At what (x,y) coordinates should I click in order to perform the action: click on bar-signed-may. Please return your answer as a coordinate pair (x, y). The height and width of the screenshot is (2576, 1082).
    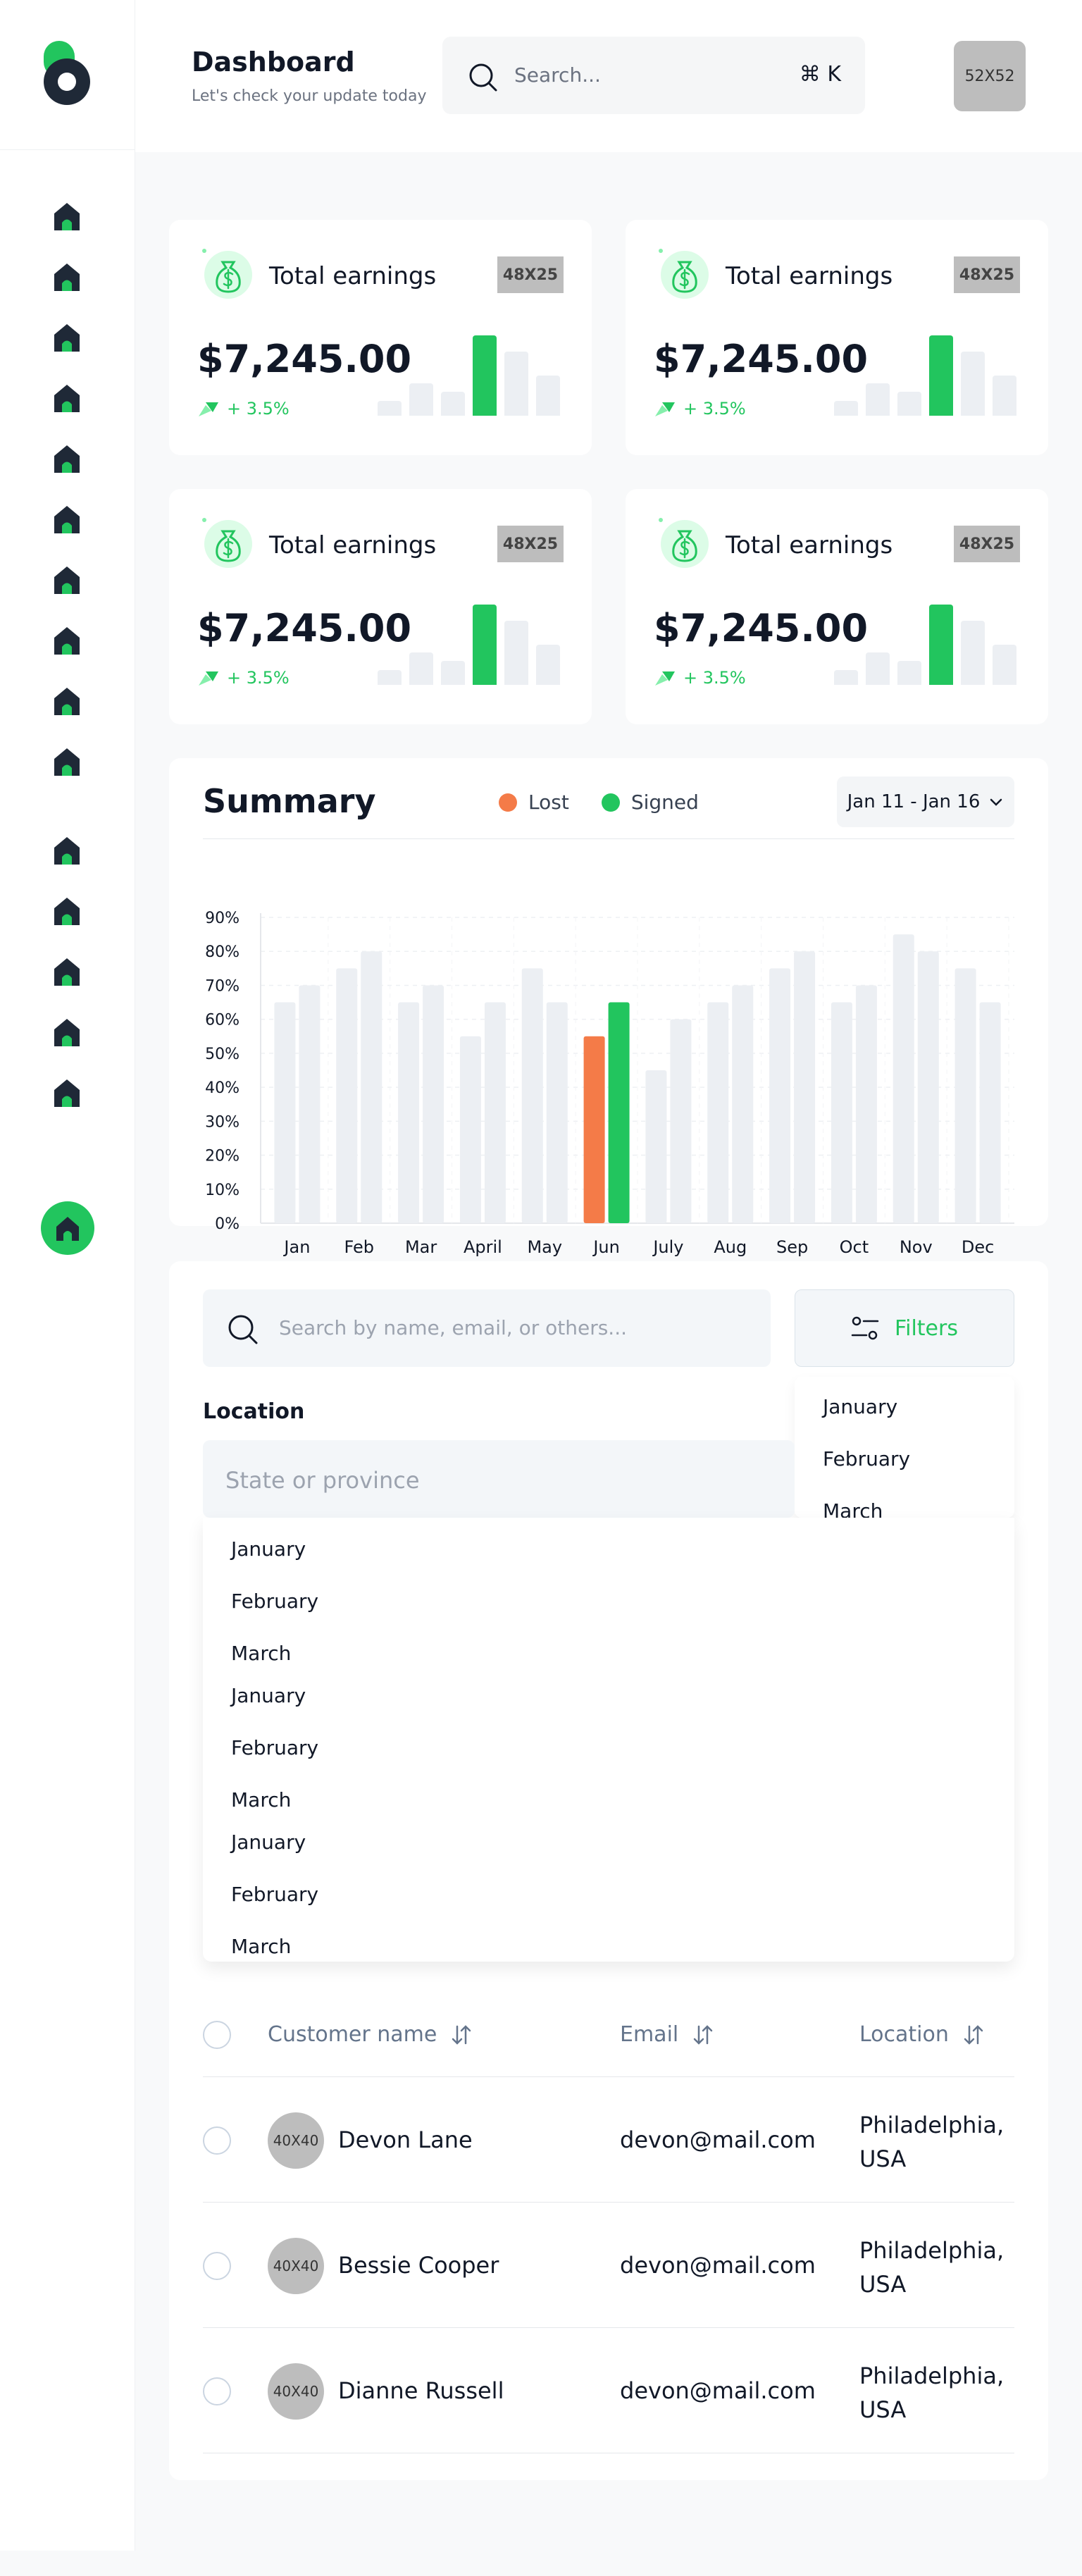
    Looking at the image, I should click on (557, 1112).